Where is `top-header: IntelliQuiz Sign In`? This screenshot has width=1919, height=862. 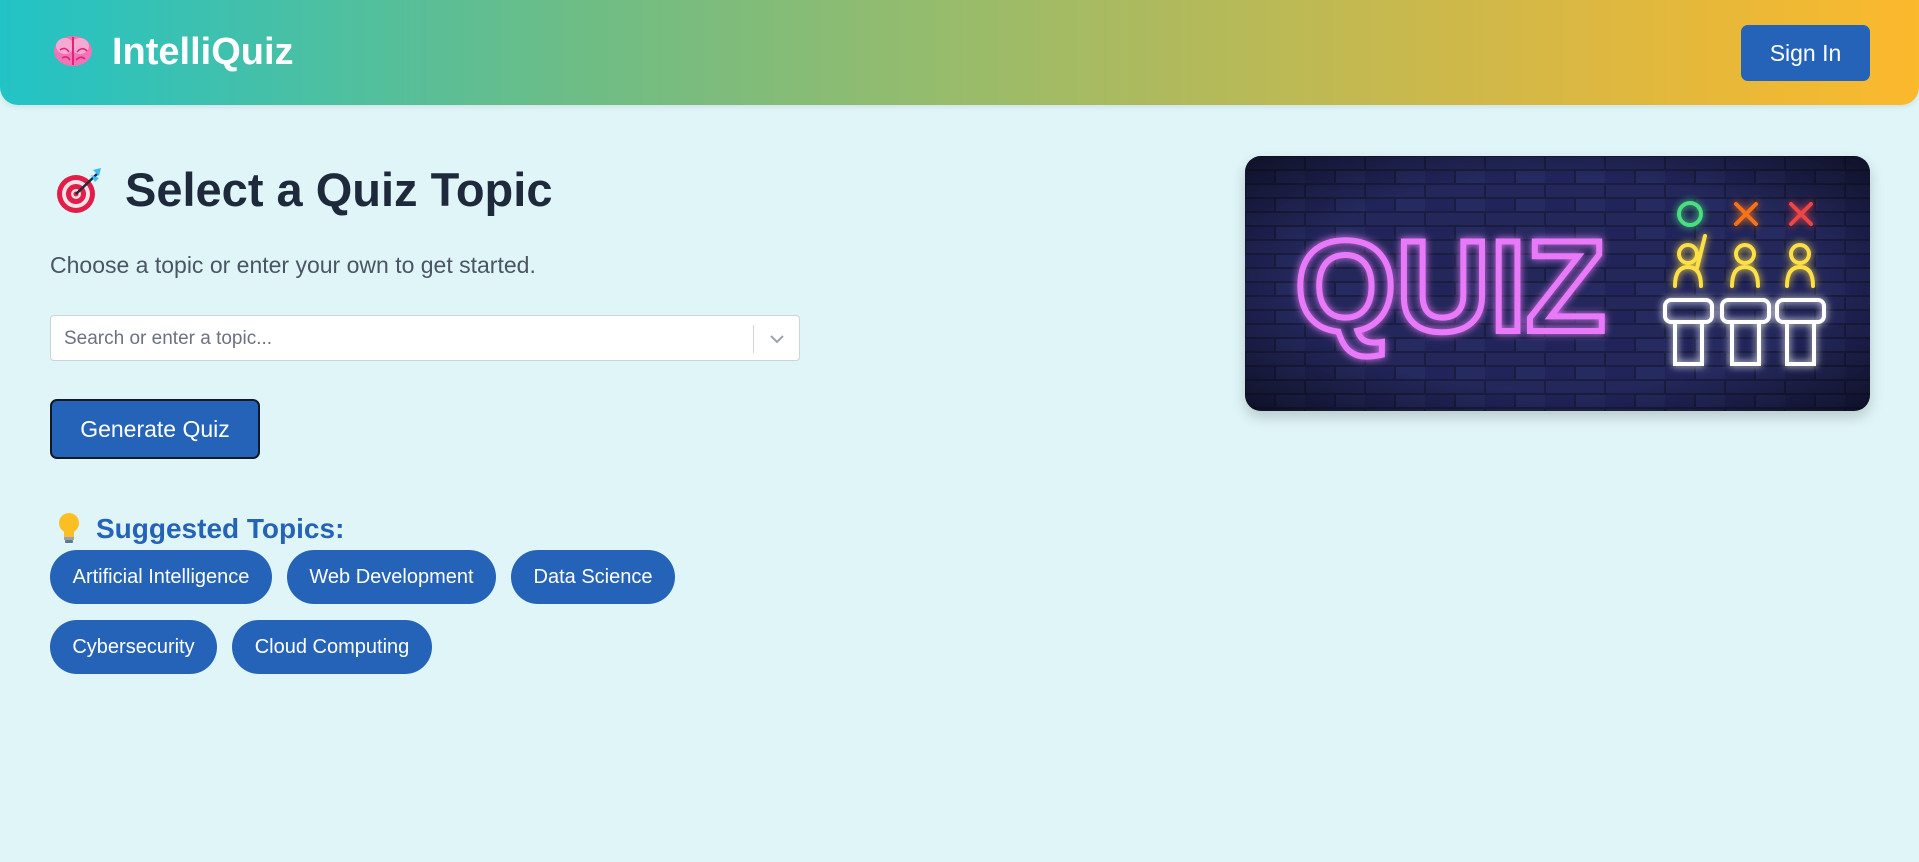 top-header: IntelliQuiz Sign In is located at coordinates (959, 52).